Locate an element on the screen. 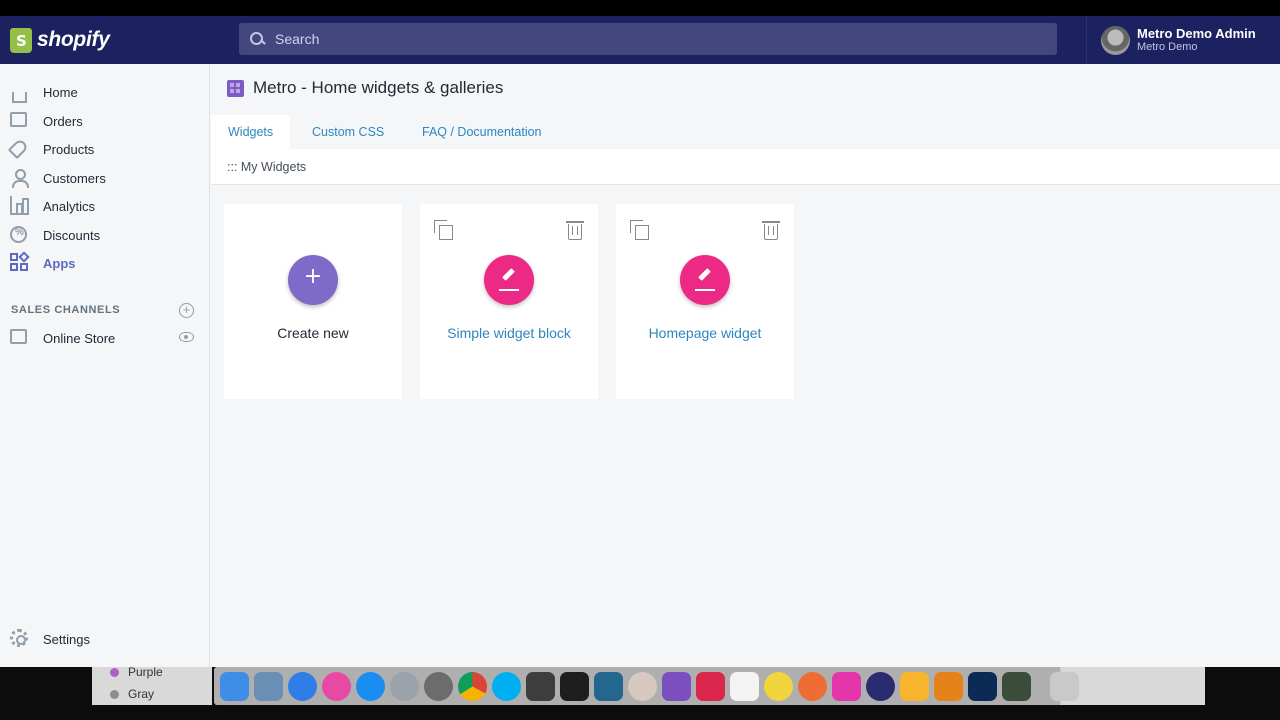 The image size is (1280, 720). widget-card: Homepage widget is located at coordinates (705, 301).